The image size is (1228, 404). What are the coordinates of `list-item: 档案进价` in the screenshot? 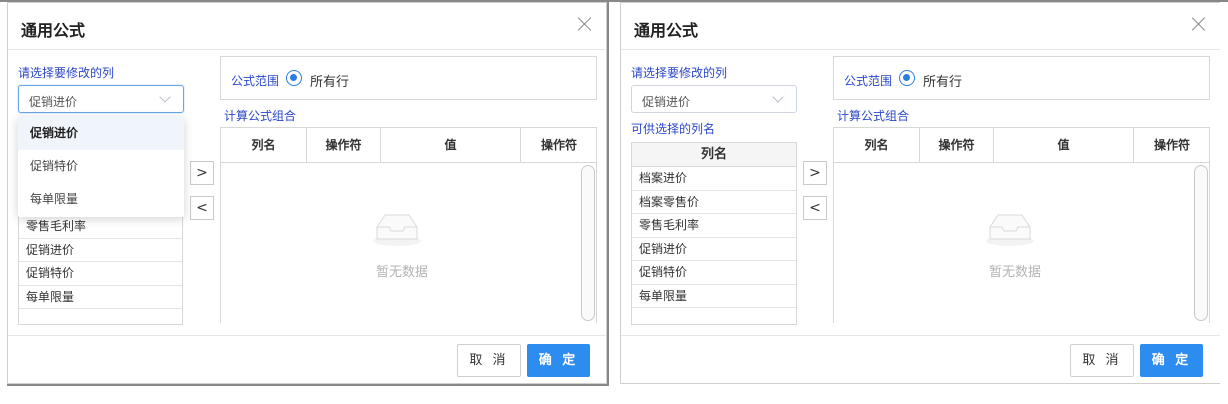 It's located at (714, 179).